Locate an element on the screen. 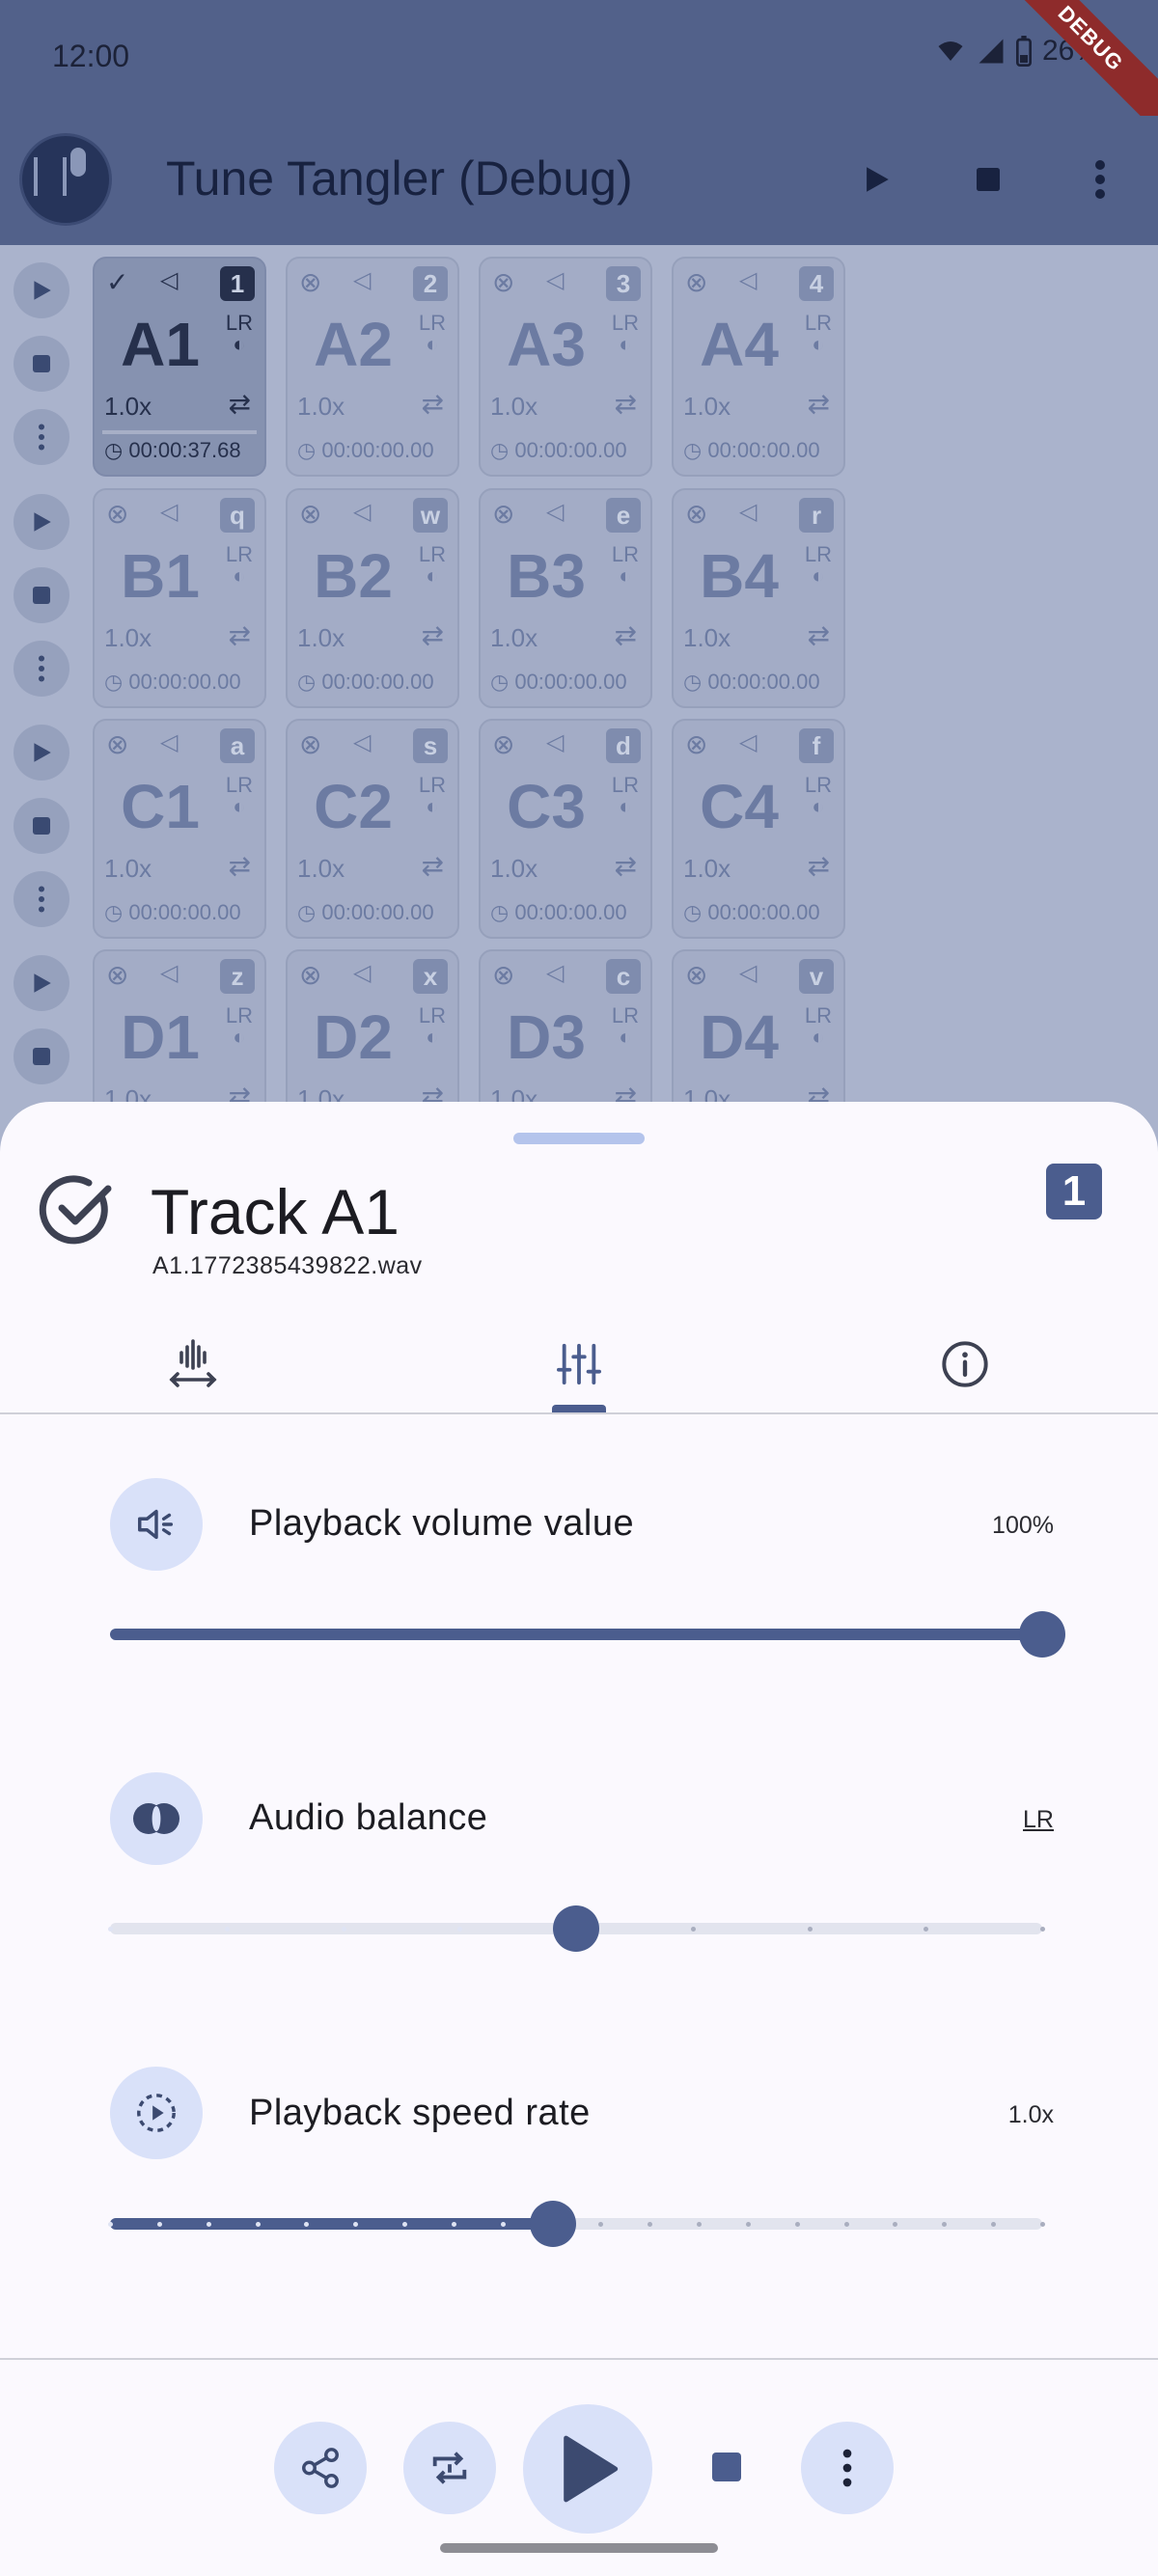  track-title: Track A1 is located at coordinates (275, 1211).